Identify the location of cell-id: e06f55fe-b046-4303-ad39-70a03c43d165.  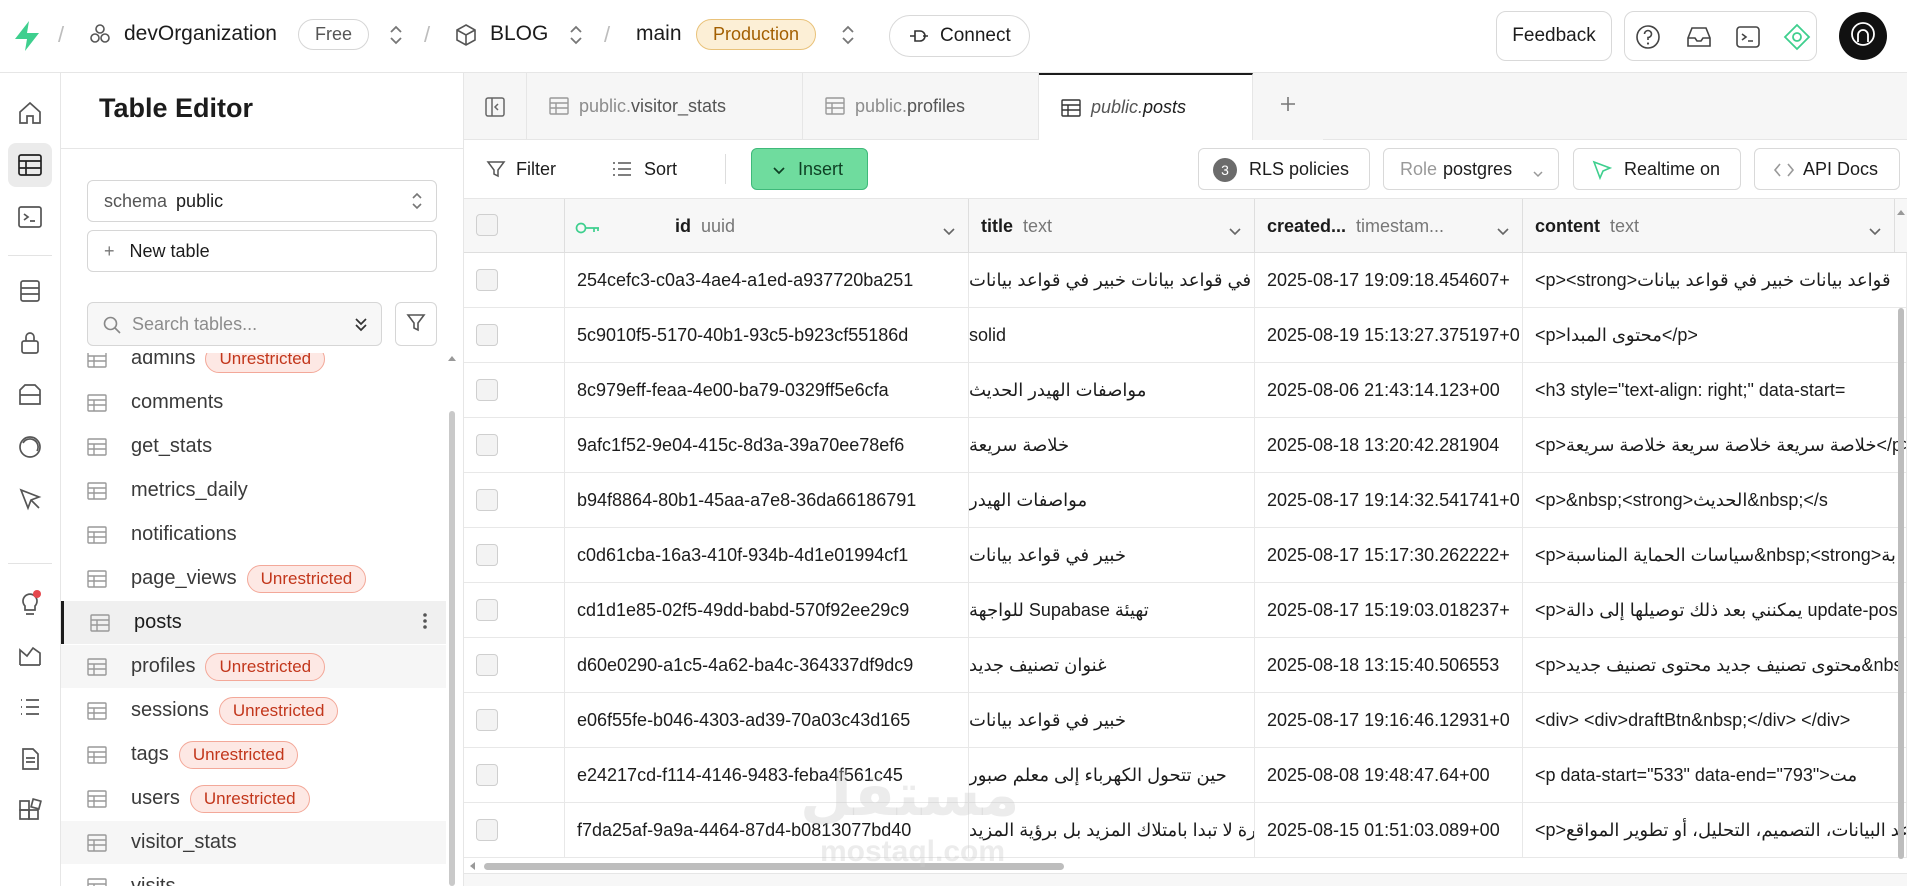
(767, 720).